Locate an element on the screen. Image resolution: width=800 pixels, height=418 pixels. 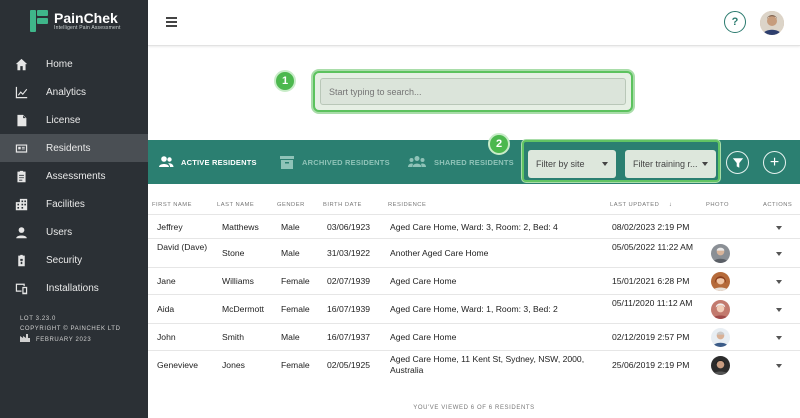
search-input is located at coordinates (473, 91).